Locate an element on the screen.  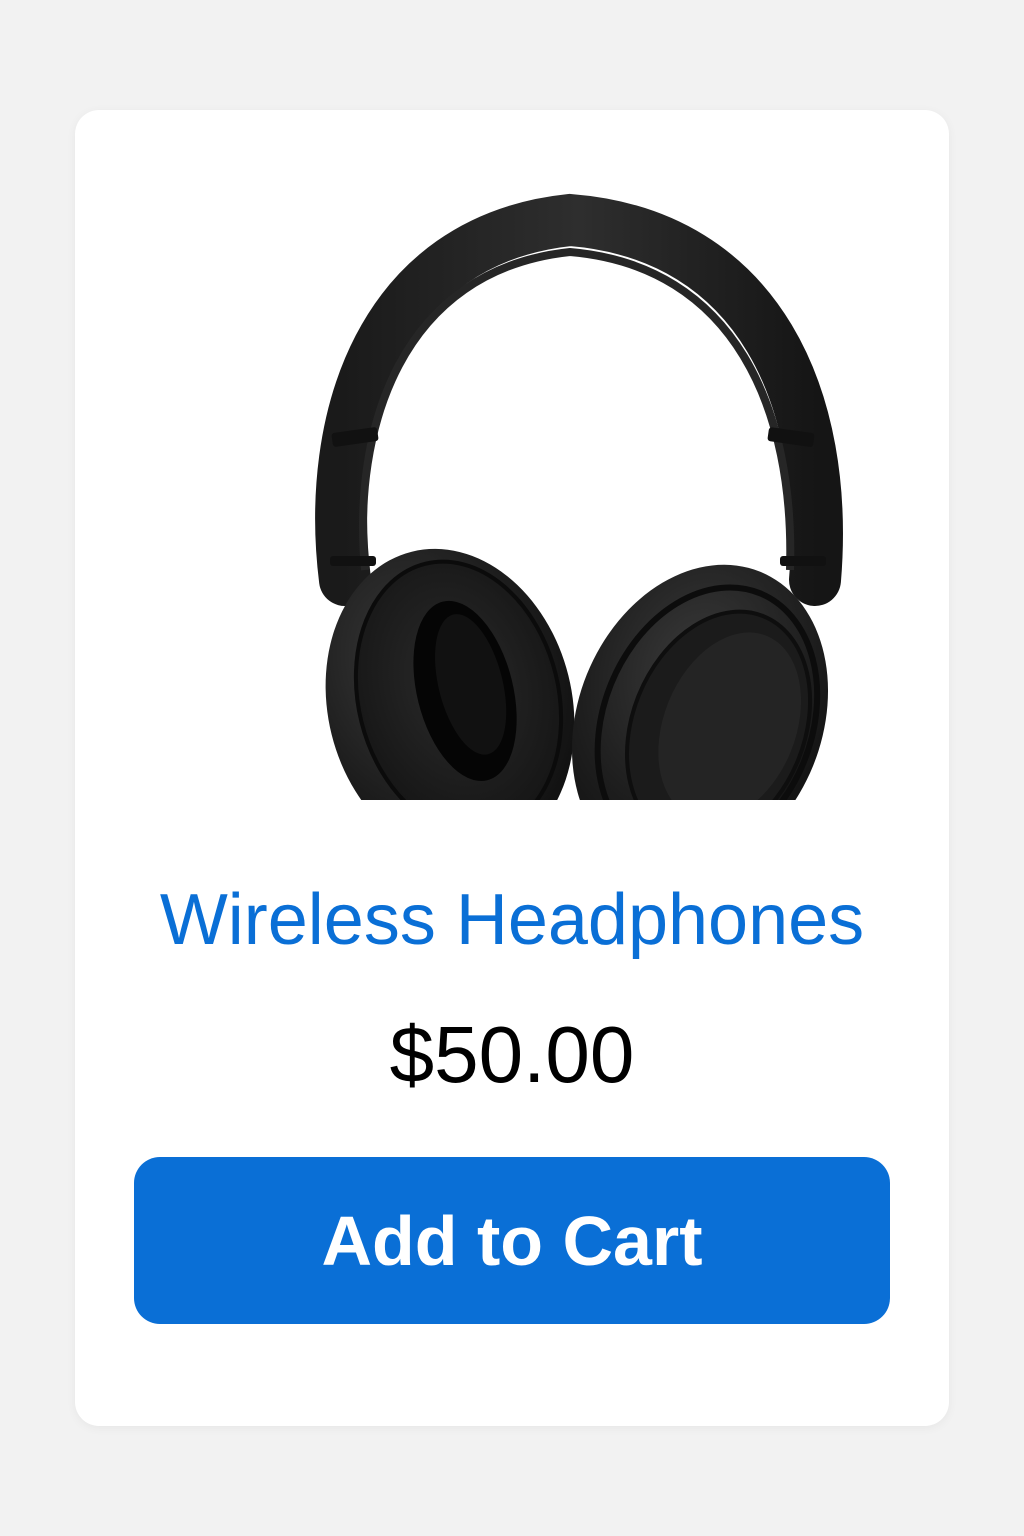
add-to-cart-button: Add to Cart is located at coordinates (512, 1240).